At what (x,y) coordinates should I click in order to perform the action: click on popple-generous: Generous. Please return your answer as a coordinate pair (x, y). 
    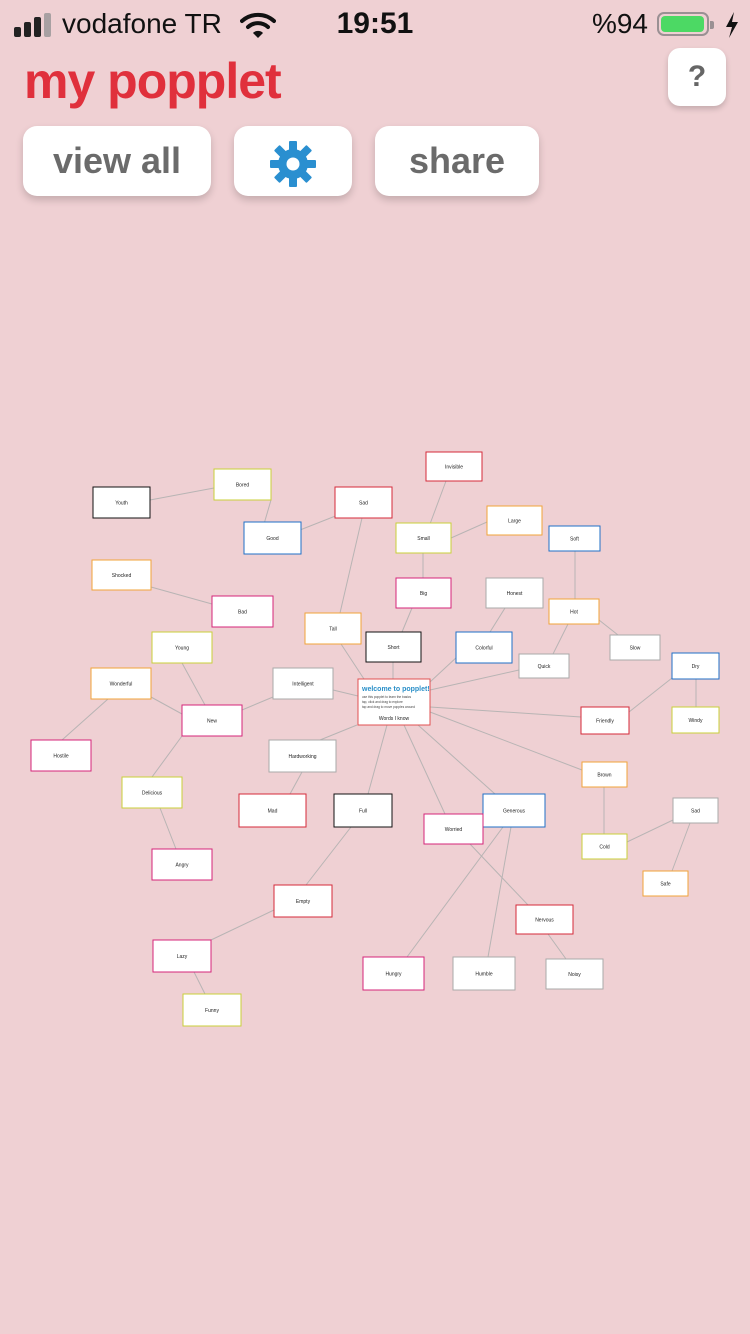
    Looking at the image, I should click on (514, 810).